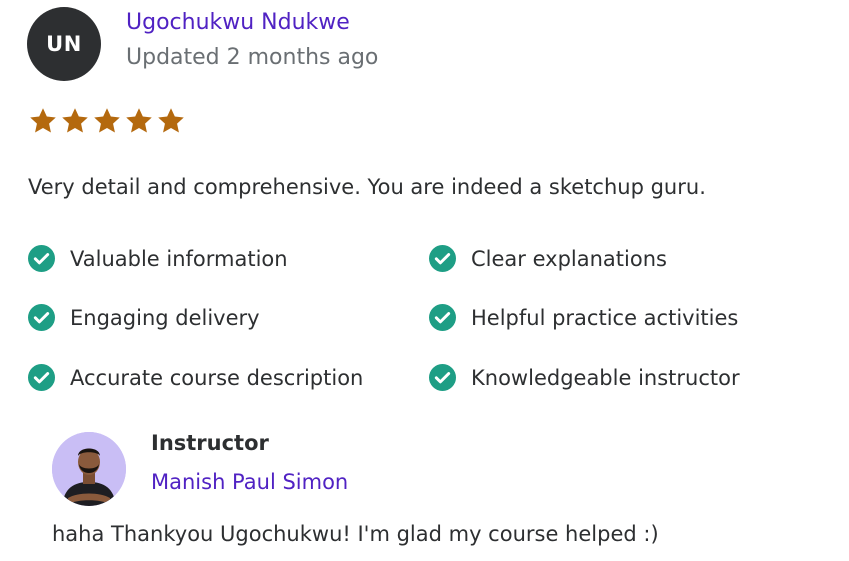 The height and width of the screenshot is (561, 849). I want to click on review-updated-date: Updated 2 months ago, so click(252, 57).